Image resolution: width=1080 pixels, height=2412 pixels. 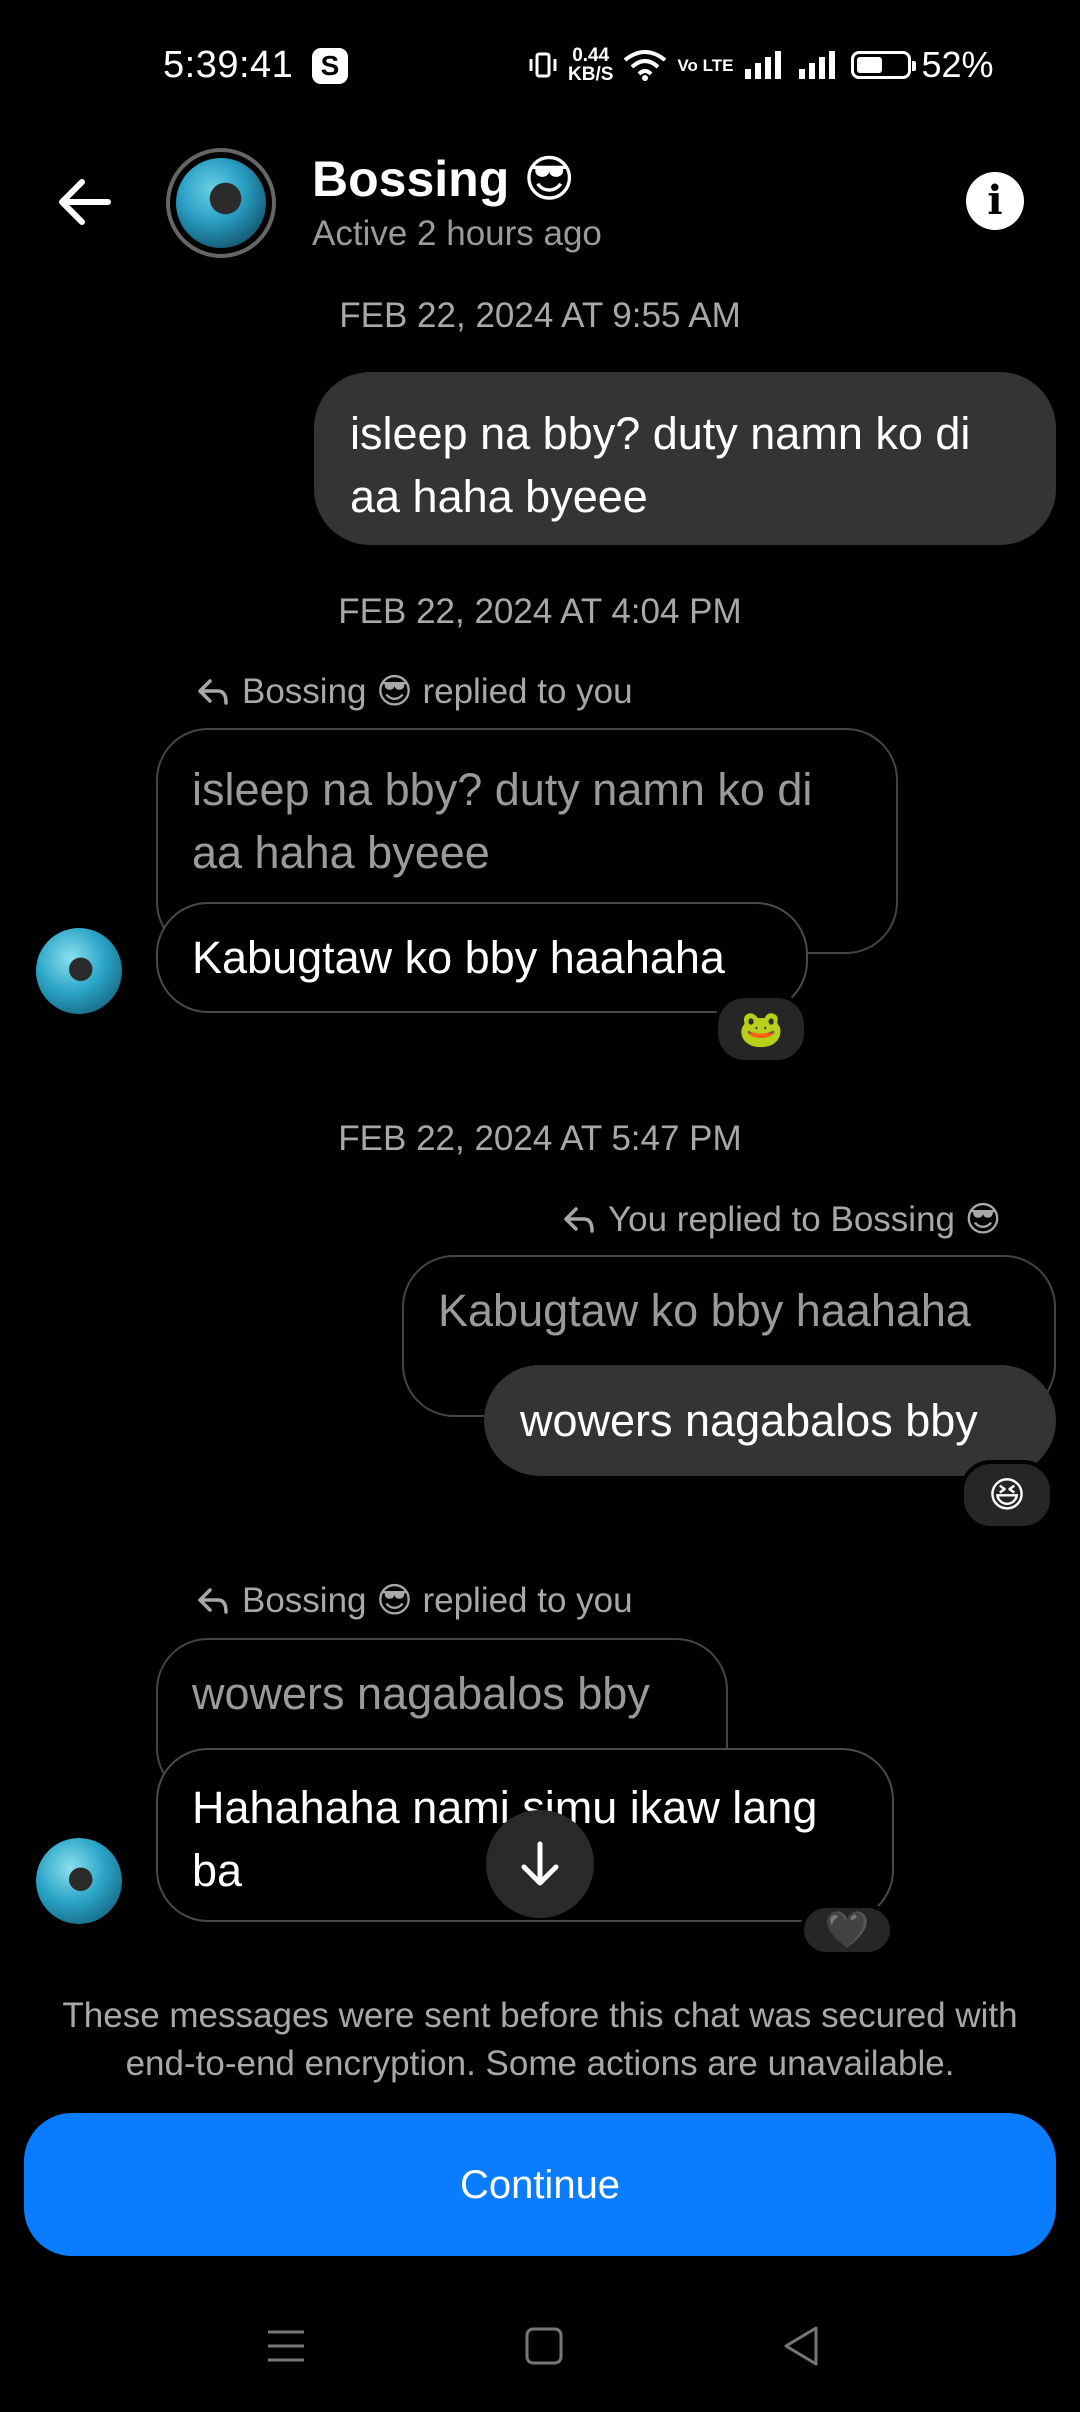 I want to click on reply-label: You replied to Bossing 😎, so click(x=781, y=1220).